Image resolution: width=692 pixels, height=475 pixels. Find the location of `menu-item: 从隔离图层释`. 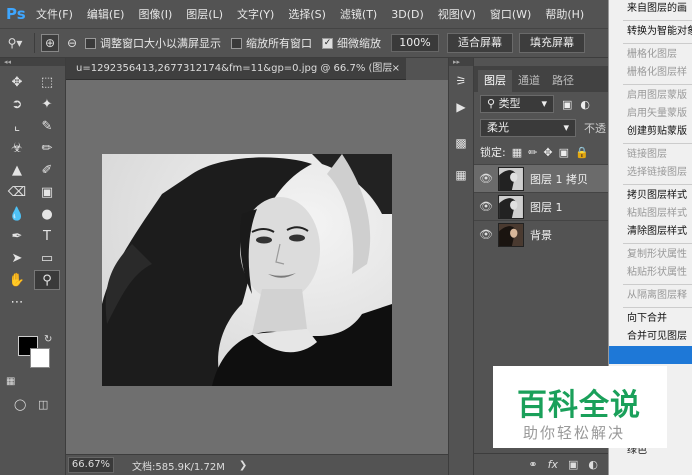

menu-item: 从隔离图层释 is located at coordinates (650, 296).